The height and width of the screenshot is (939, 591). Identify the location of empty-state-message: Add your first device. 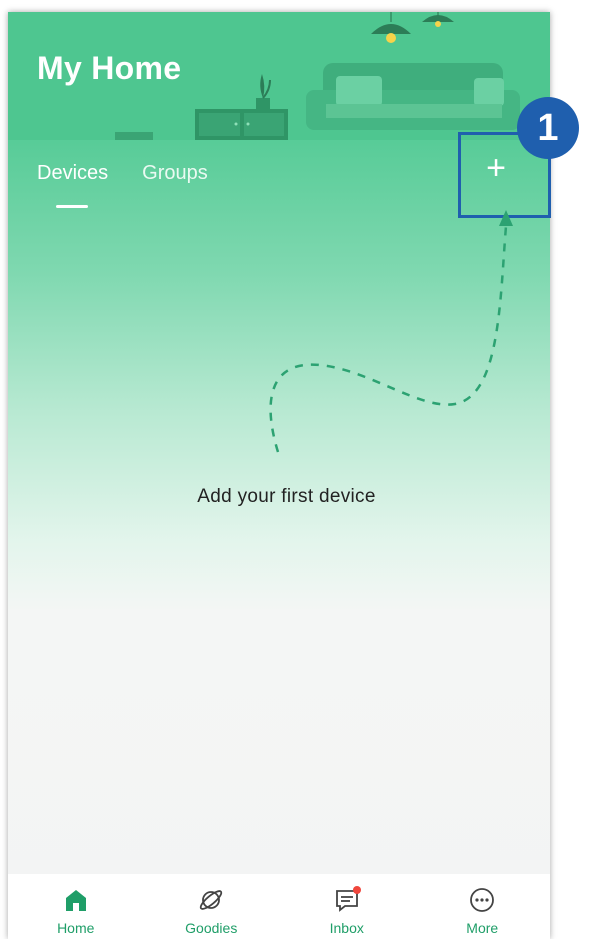
(286, 496).